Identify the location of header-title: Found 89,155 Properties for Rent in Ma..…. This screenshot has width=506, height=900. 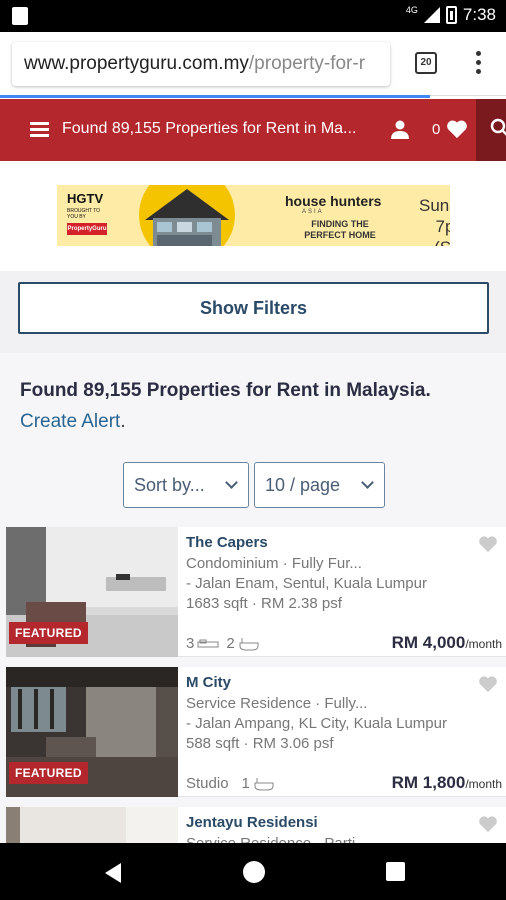
(209, 128).